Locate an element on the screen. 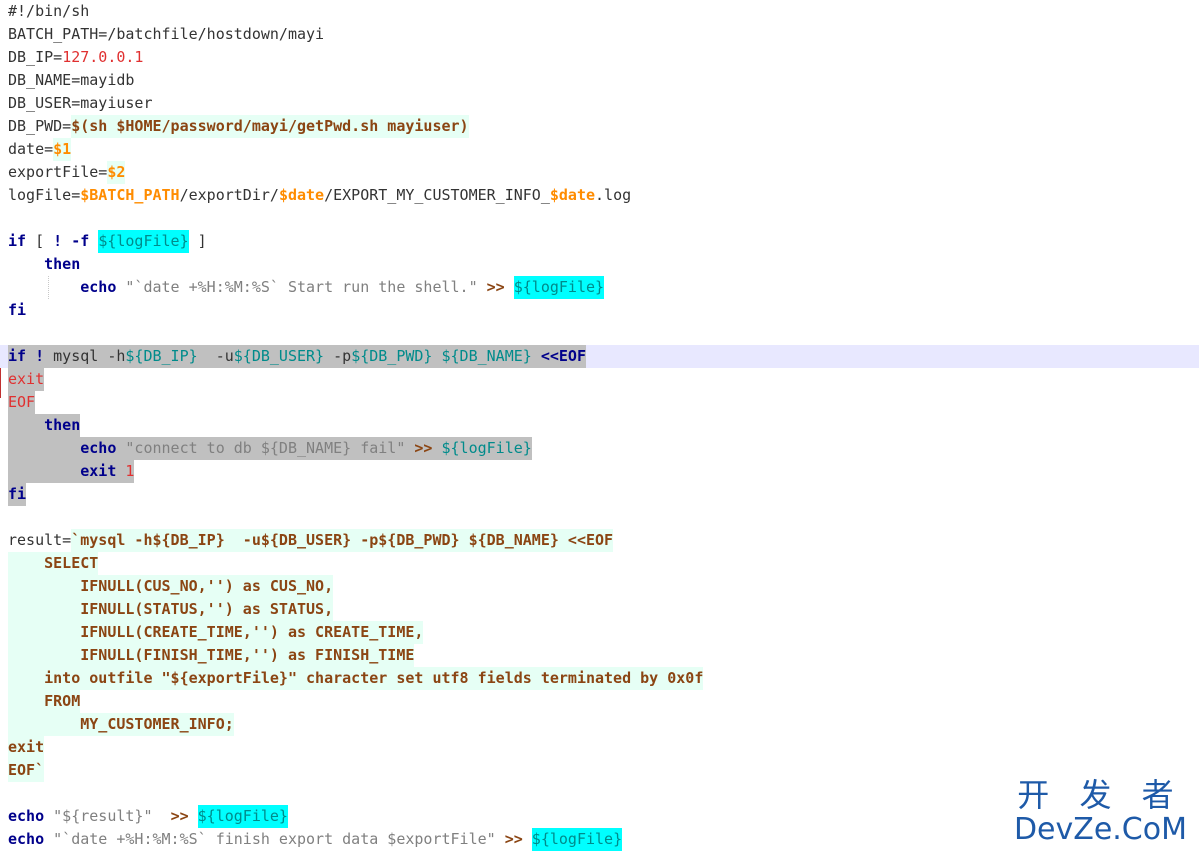 The image size is (1199, 853). code-line-text: then is located at coordinates (44, 264).